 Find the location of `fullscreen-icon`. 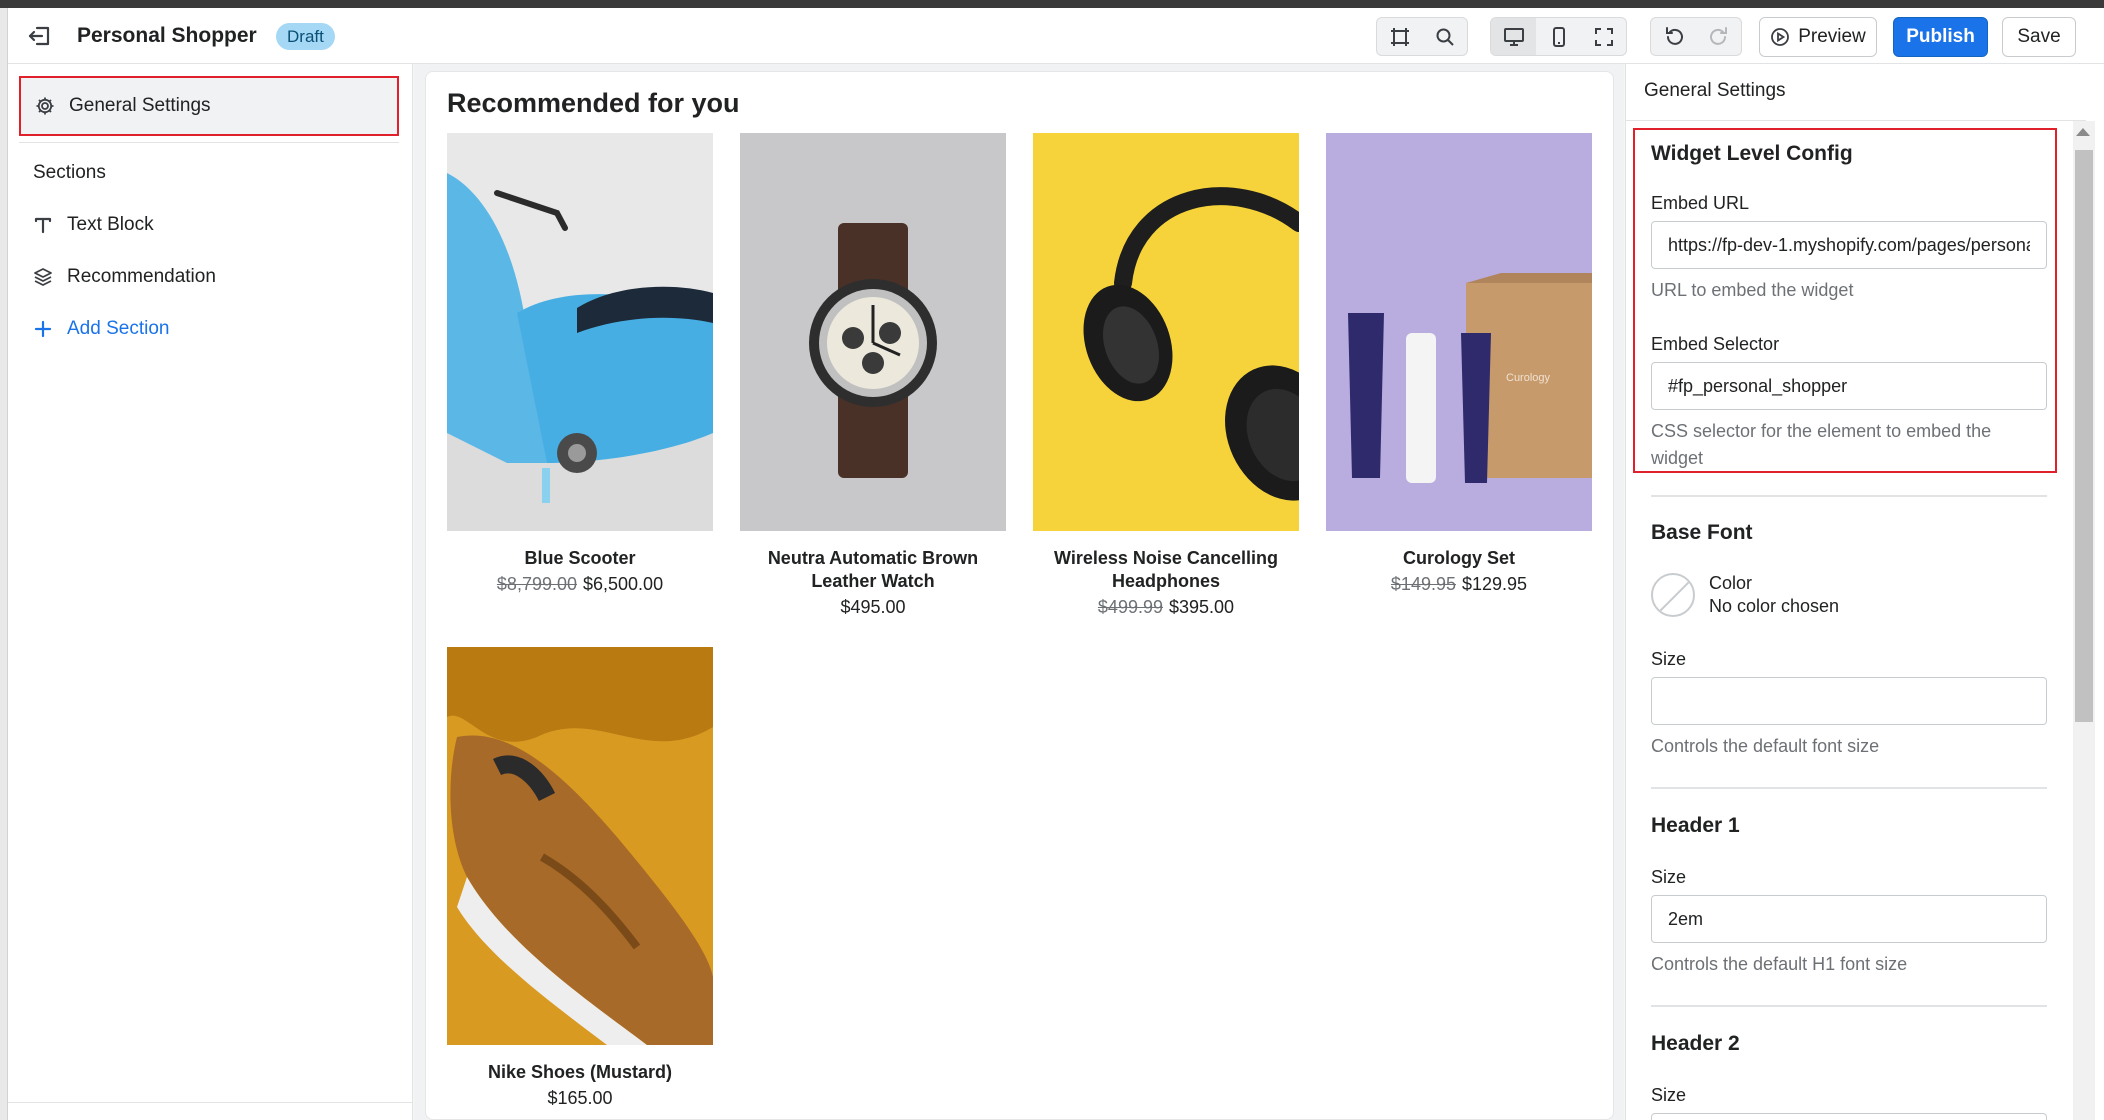

fullscreen-icon is located at coordinates (1603, 36).